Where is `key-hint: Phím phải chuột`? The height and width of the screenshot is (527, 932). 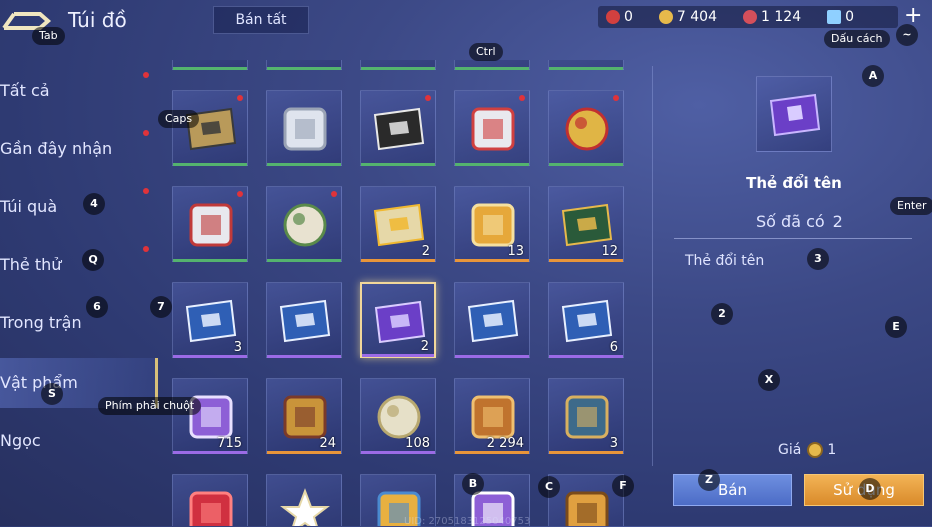
key-hint: Phím phải chuột is located at coordinates (150, 406).